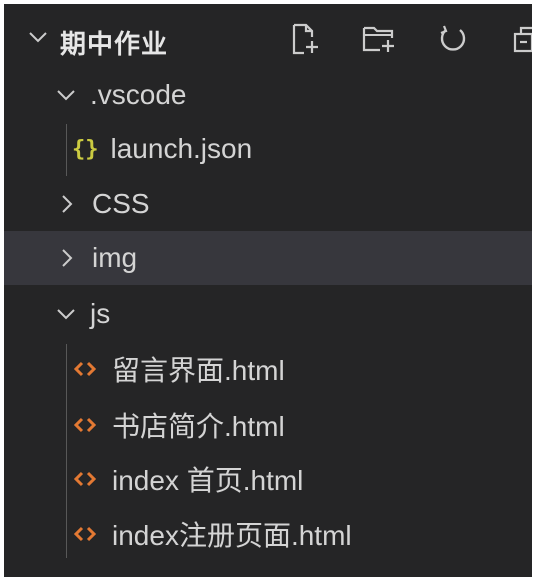 This screenshot has width=536, height=581. Describe the element at coordinates (406, 41) in the screenshot. I see `explorer-toolbar` at that location.